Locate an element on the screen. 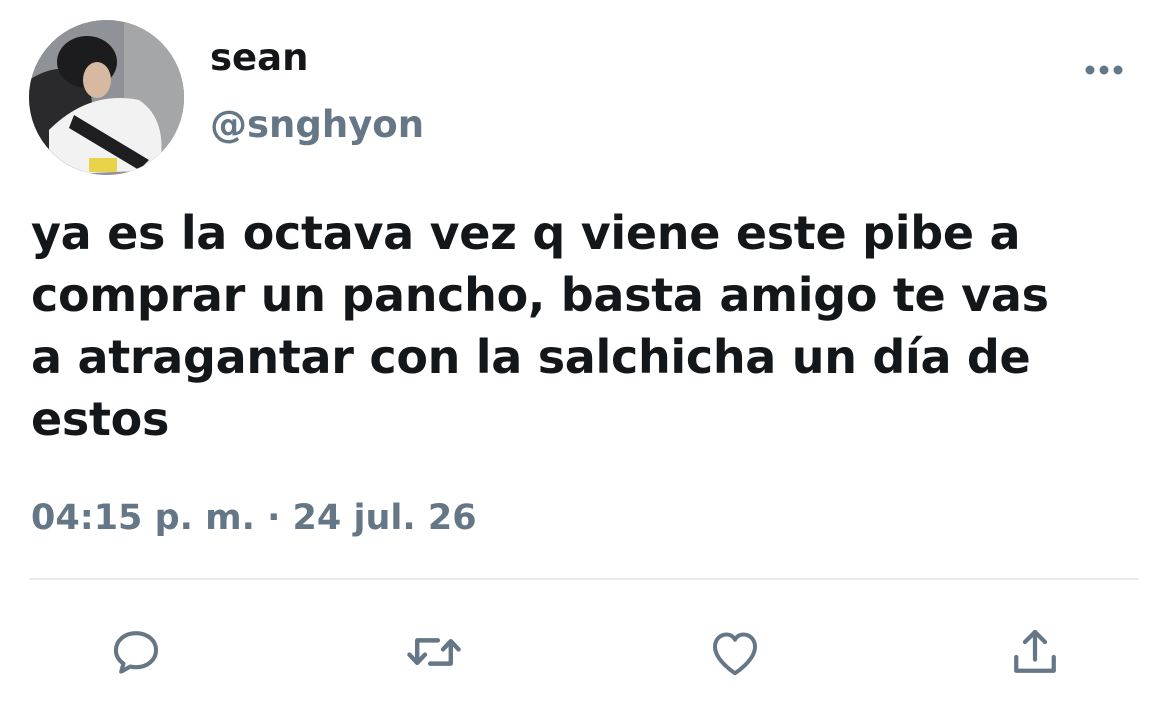 Image resolution: width=1169 pixels, height=723 pixels. retweet-icon is located at coordinates (434, 652).